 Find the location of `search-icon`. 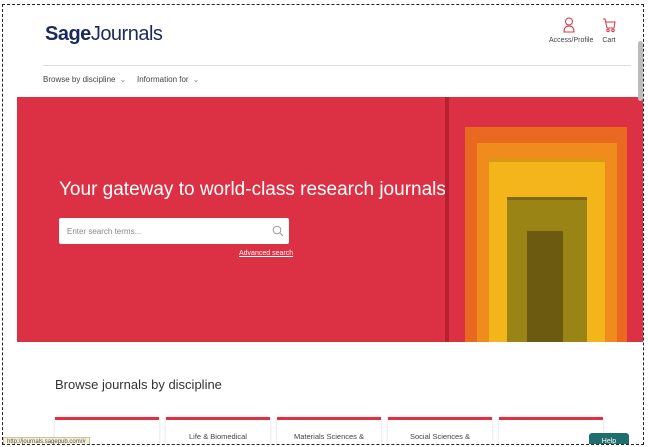

search-icon is located at coordinates (278, 231).